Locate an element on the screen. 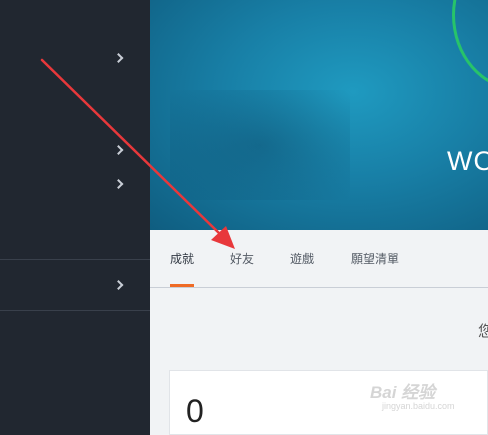  side-note: 您 is located at coordinates (483, 331).